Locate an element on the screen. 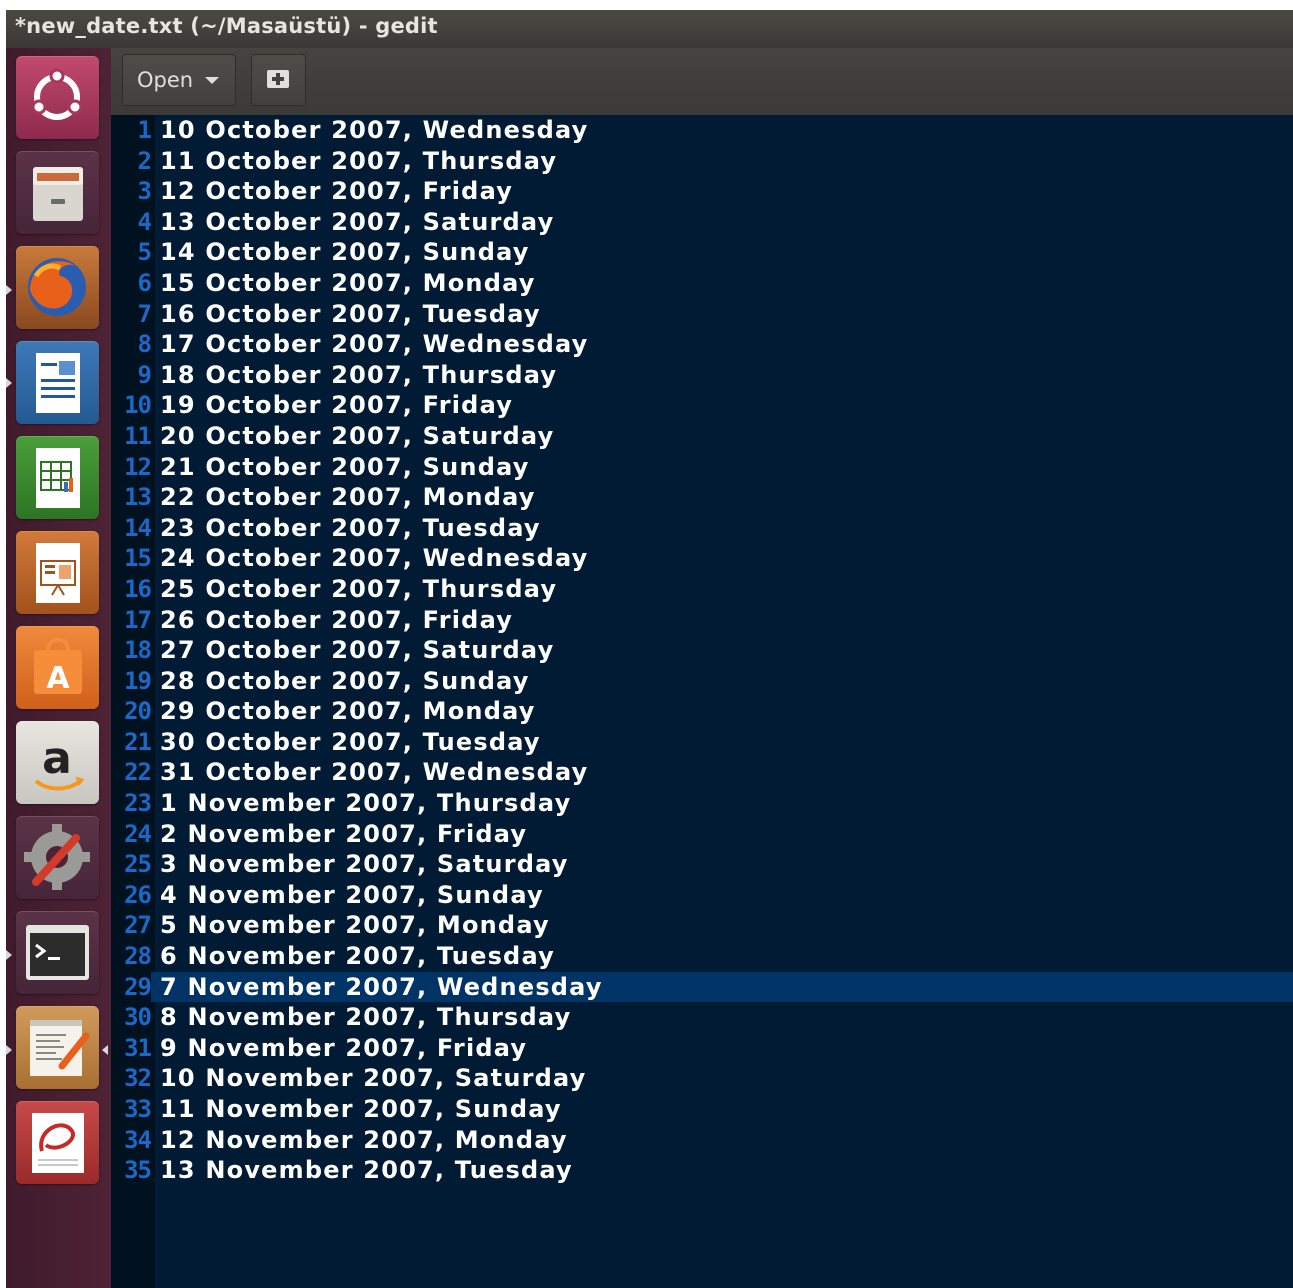 The width and height of the screenshot is (1293, 1288). line-text: 10 October 2007, Wednesday is located at coordinates (374, 130).